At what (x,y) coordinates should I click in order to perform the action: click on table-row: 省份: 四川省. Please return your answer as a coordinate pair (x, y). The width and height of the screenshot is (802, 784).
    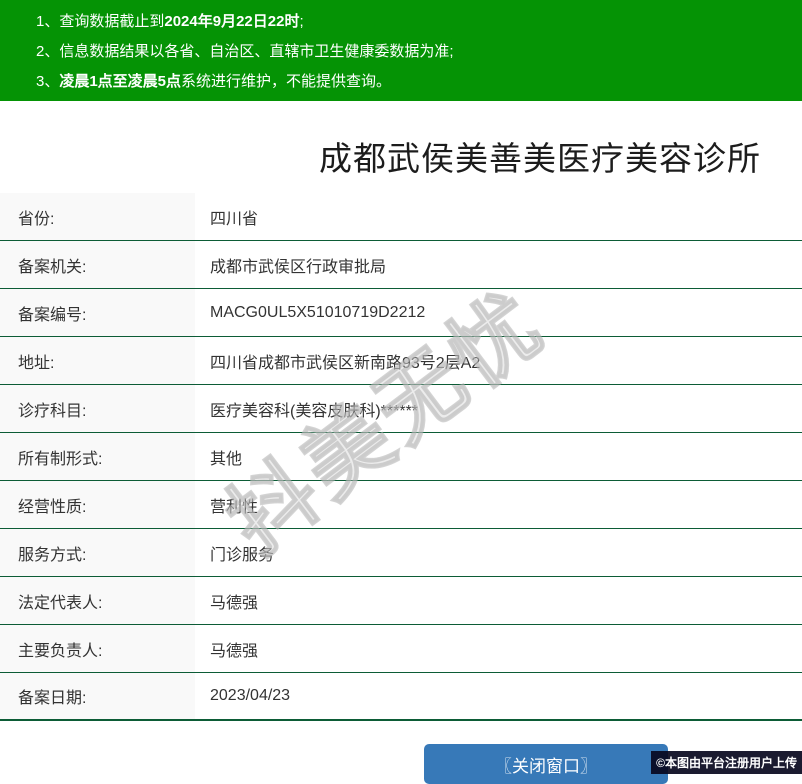
    Looking at the image, I should click on (401, 217).